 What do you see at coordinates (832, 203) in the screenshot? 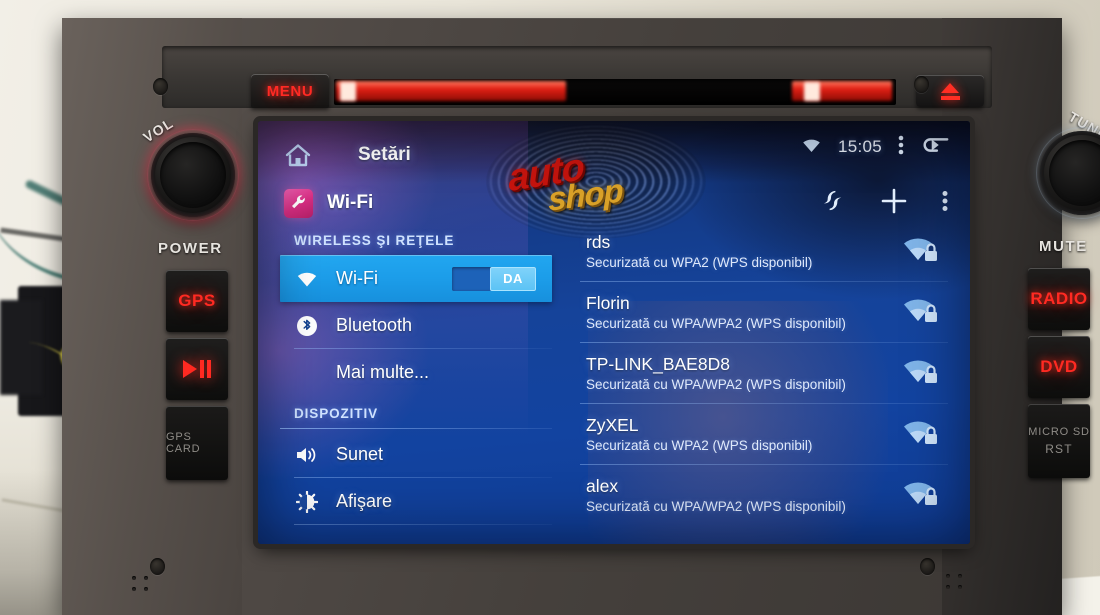
I see `wps-icon` at bounding box center [832, 203].